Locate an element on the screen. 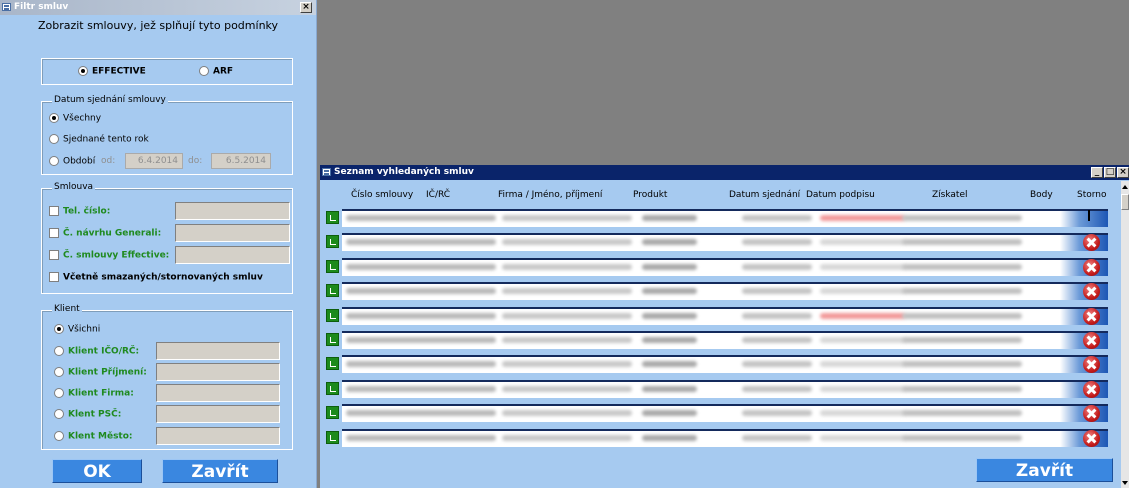 The height and width of the screenshot is (488, 1129). check-include-deleted-box is located at coordinates (54, 277).